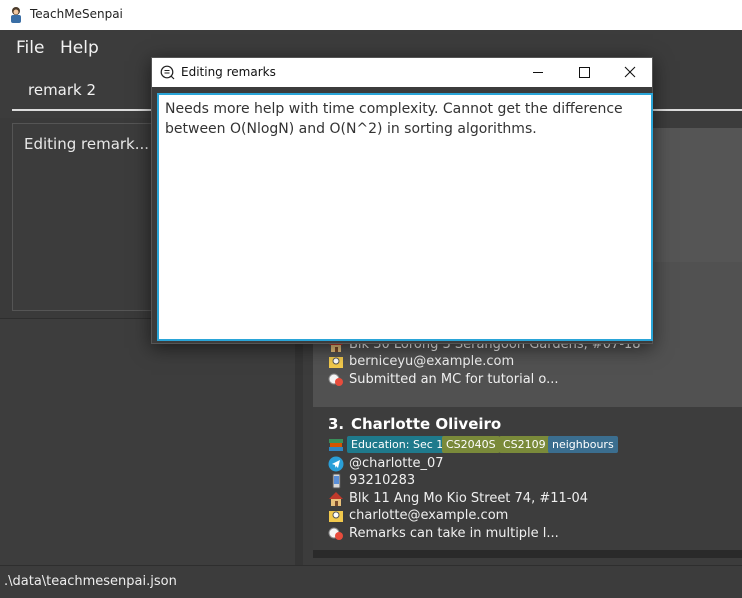  I want to click on telegram-icon, so click(336, 464).